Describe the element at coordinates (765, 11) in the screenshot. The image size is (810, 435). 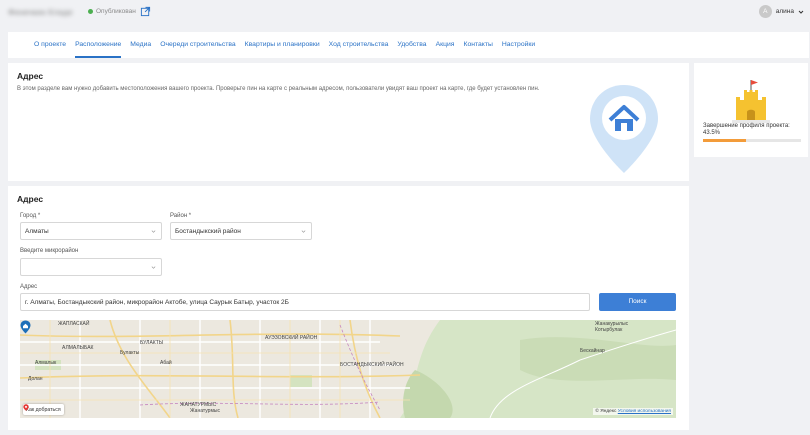
I see `avatar: А` at that location.